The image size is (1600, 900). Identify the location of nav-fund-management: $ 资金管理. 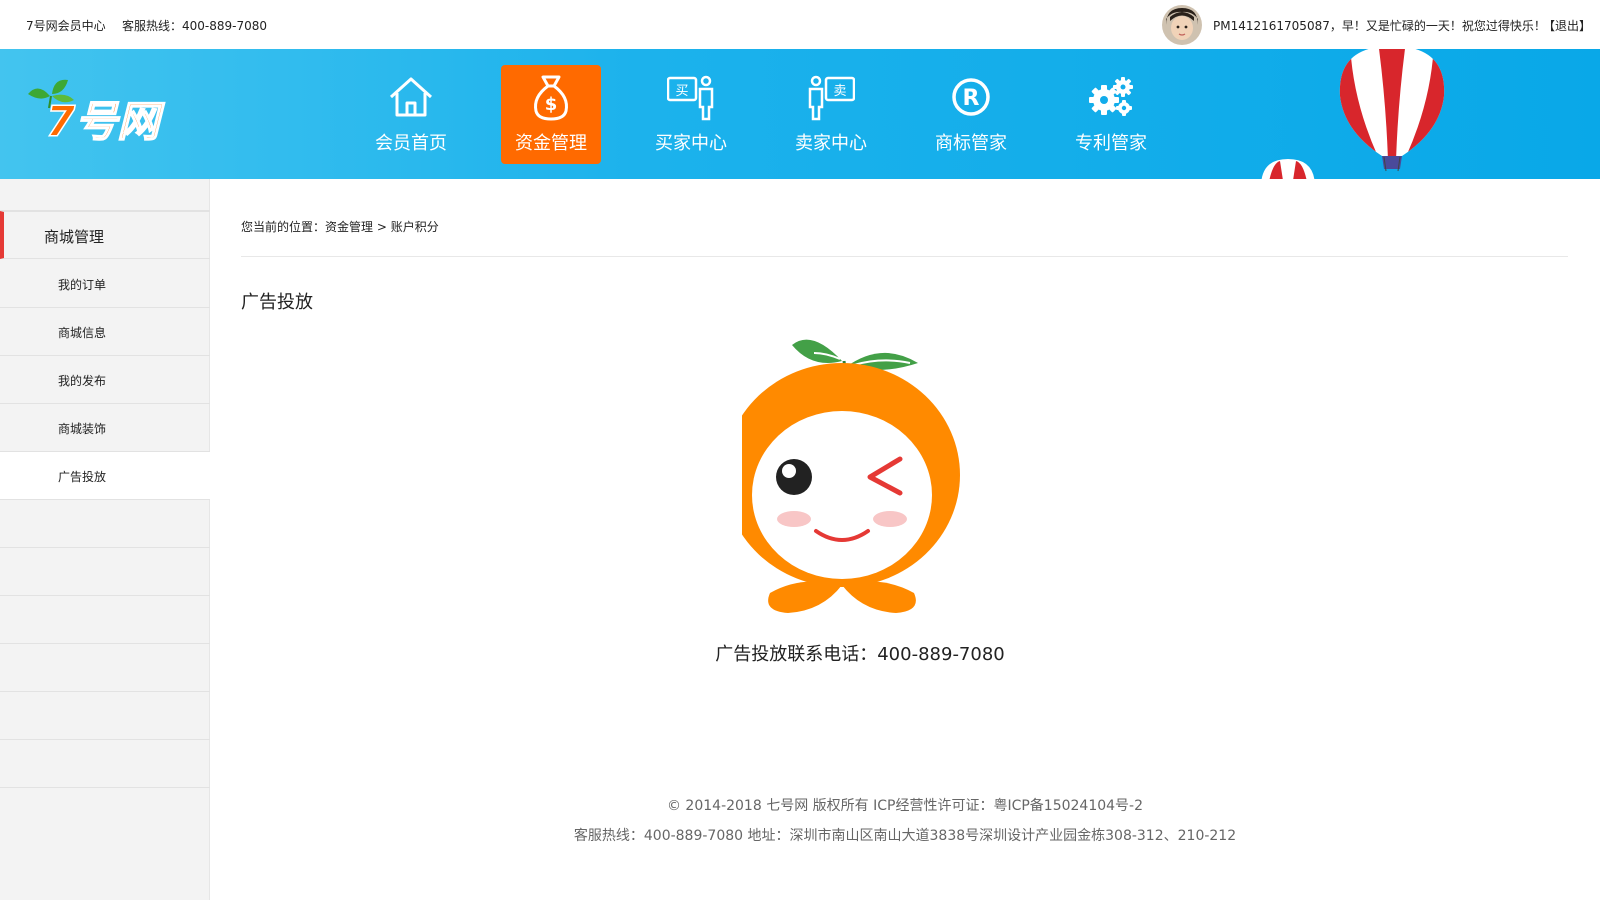
(551, 114).